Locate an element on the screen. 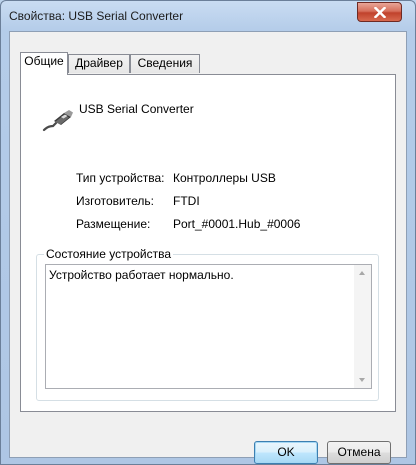 The image size is (416, 465). scroll-up-arrow-icon is located at coordinates (362, 273).